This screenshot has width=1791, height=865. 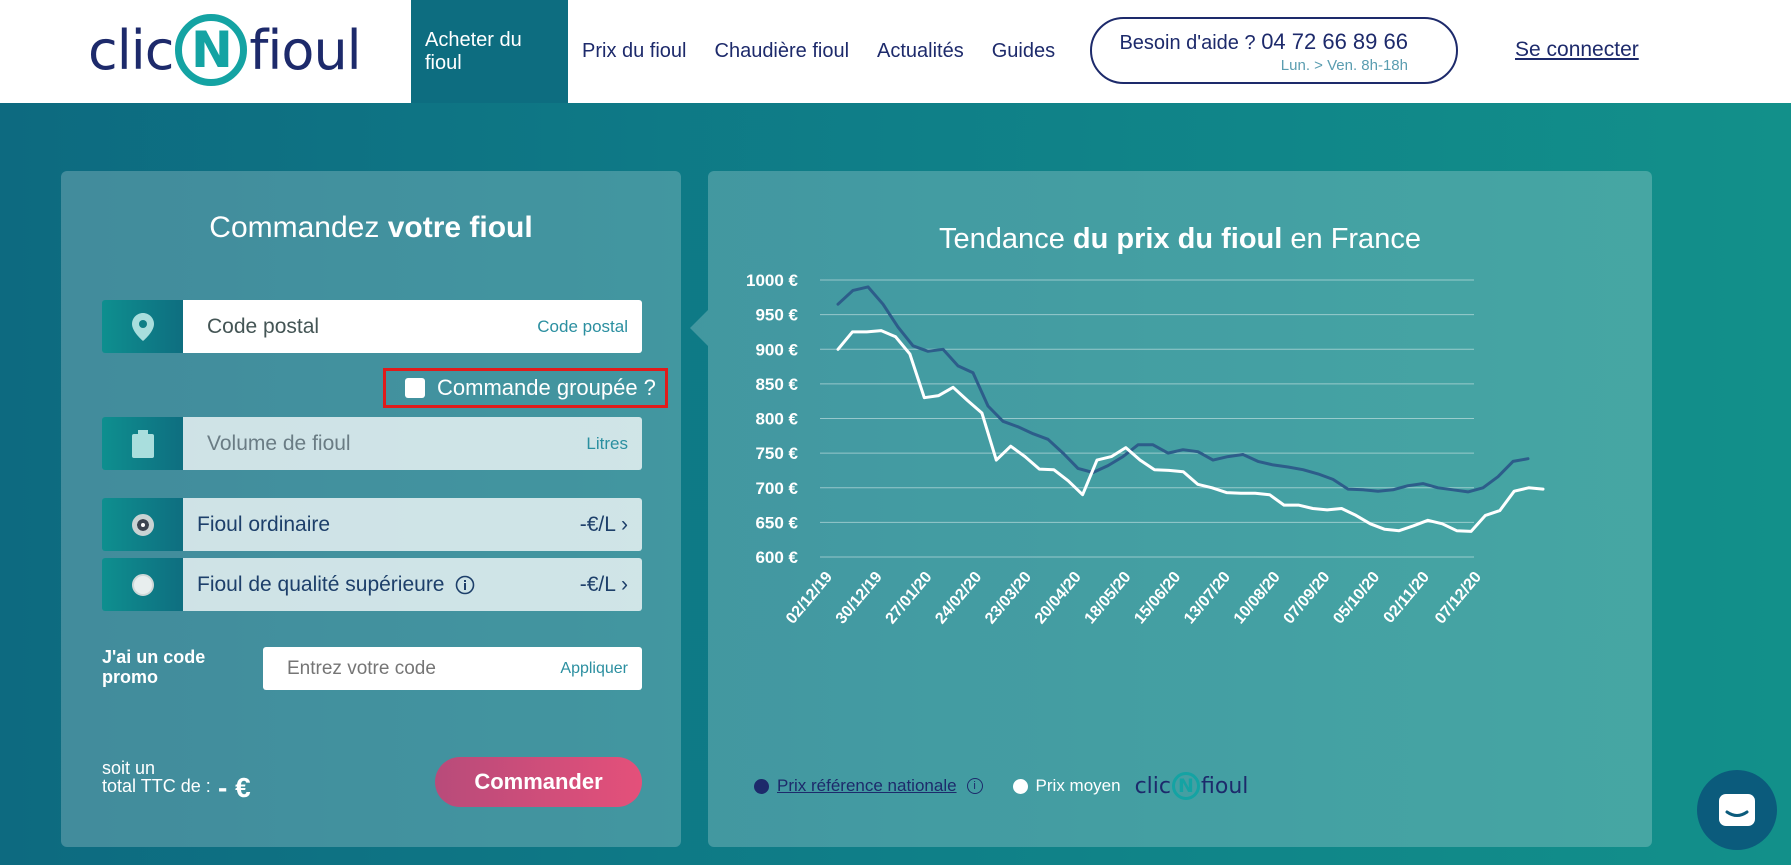 I want to click on group-order-checkbox, so click(x=415, y=388).